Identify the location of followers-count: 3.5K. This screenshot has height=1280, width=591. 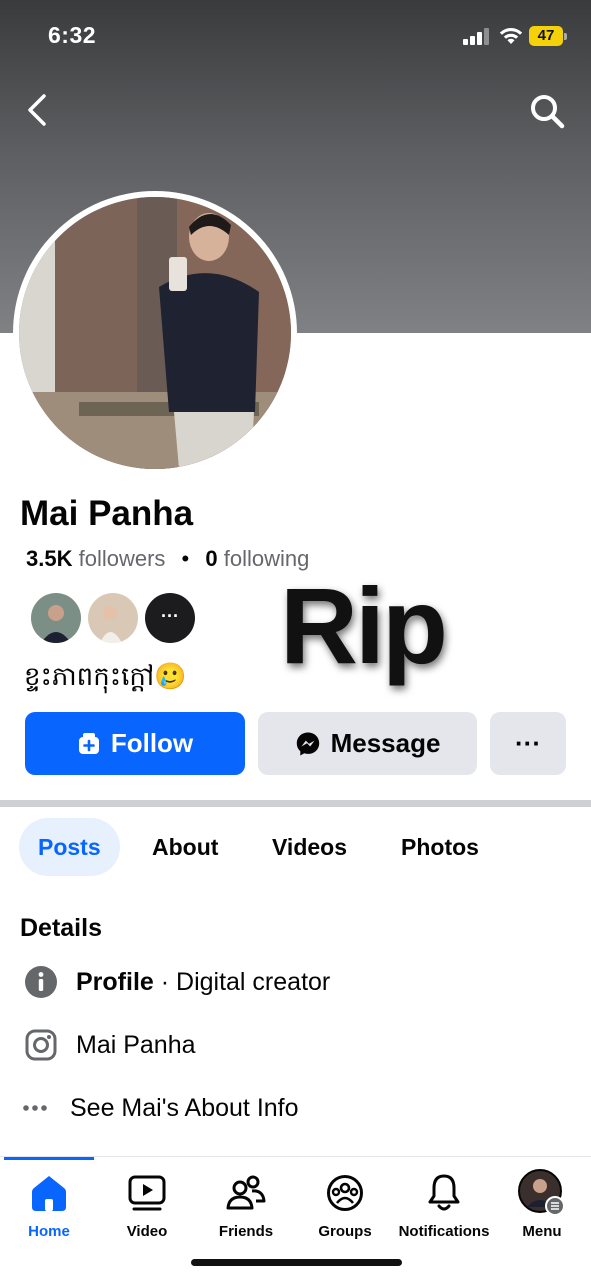
(49, 558).